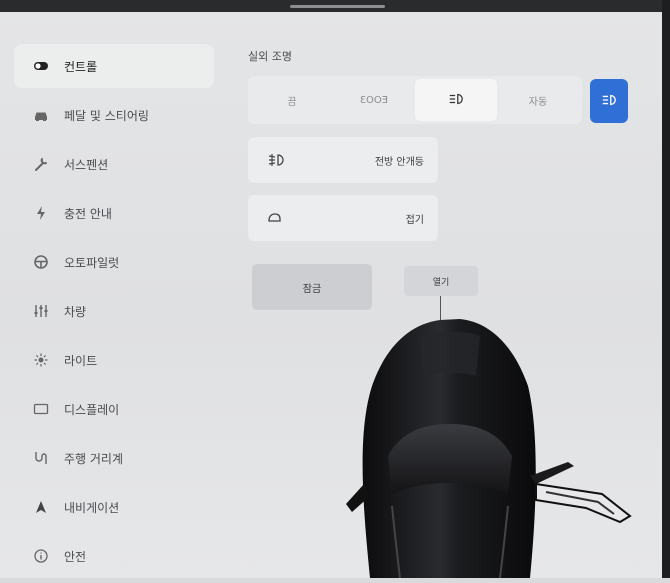 Image resolution: width=670 pixels, height=583 pixels. What do you see at coordinates (41, 66) in the screenshot?
I see `toggle-icon` at bounding box center [41, 66].